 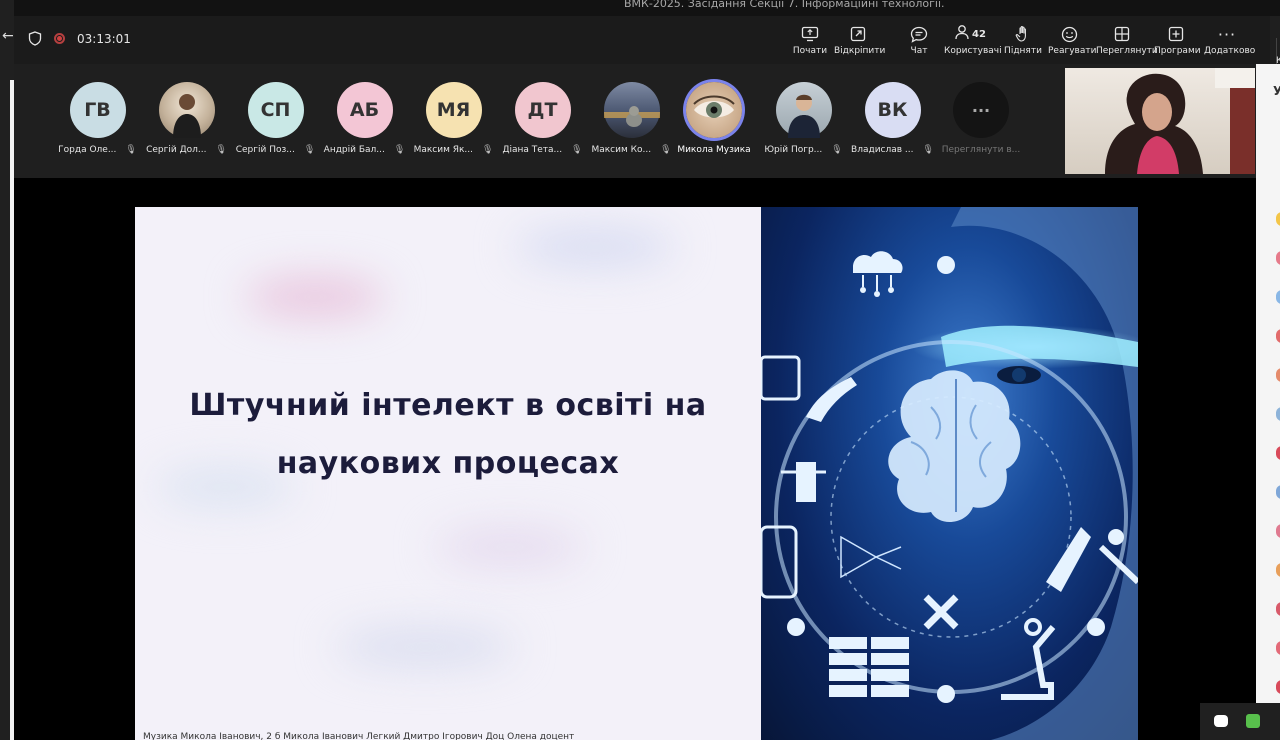 I want to click on people-button: 42 Користувачі, so click(x=973, y=45).